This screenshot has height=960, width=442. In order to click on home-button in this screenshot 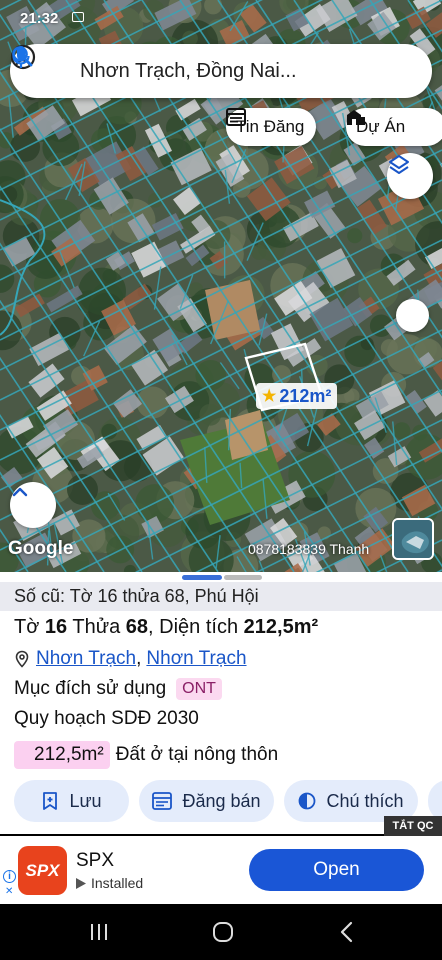, I will do `click(223, 932)`.